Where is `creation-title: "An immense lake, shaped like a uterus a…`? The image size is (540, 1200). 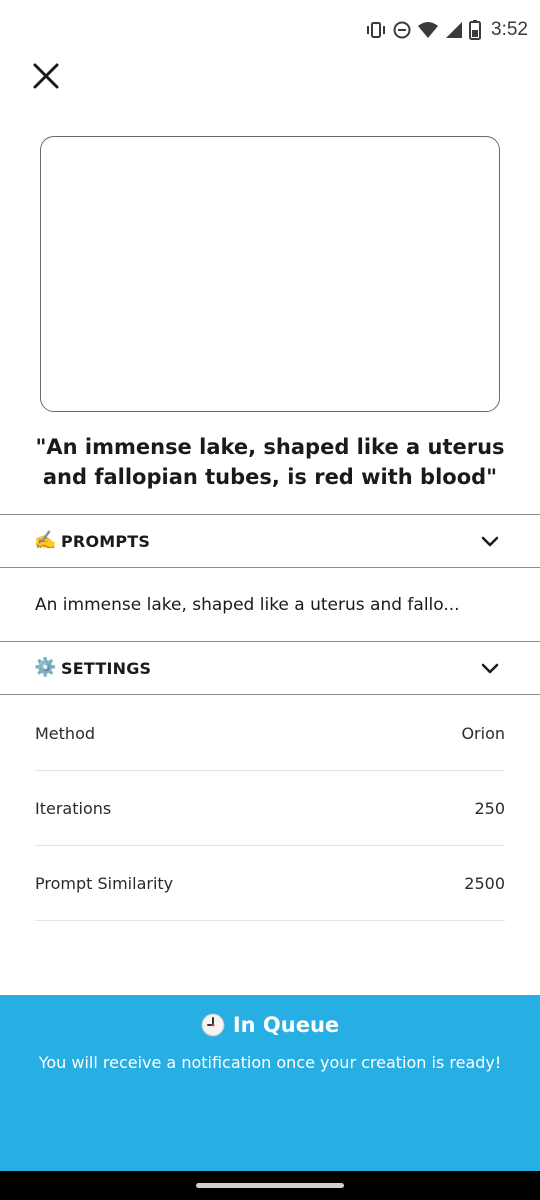
creation-title: "An immense lake, shaped like a uterus a… is located at coordinates (270, 462).